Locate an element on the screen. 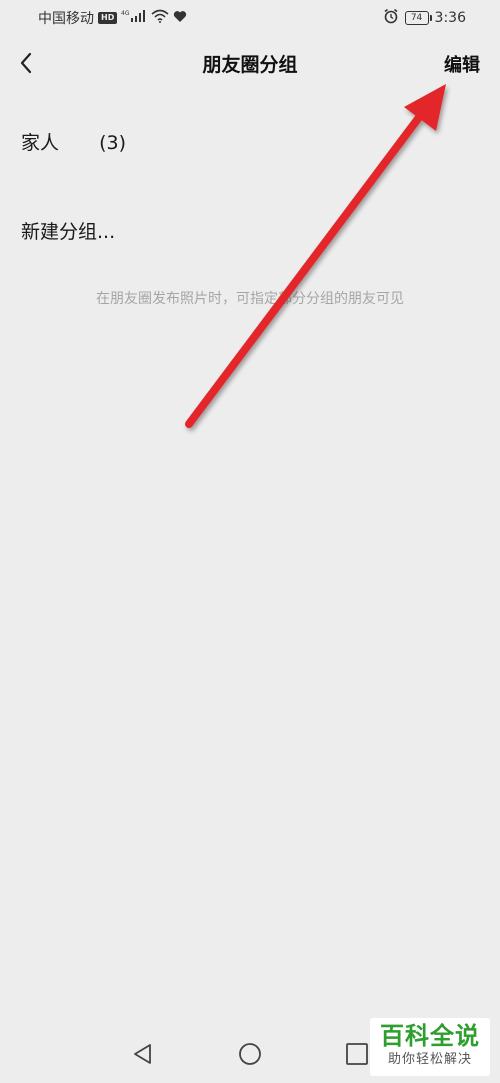 The height and width of the screenshot is (1083, 500). status-right: 74 3:36 is located at coordinates (424, 18).